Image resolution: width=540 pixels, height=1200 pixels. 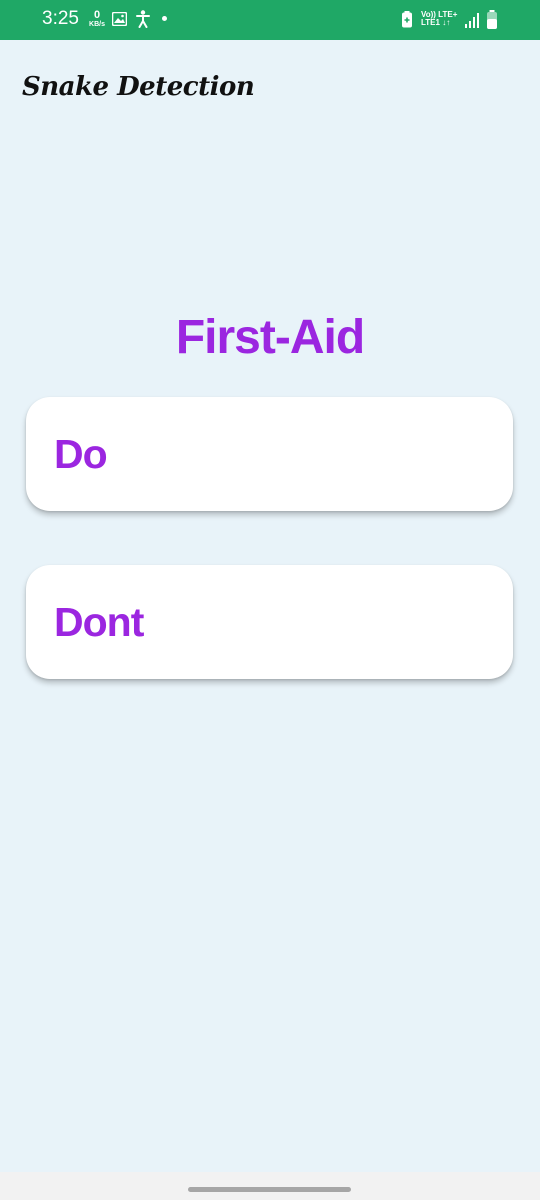 I want to click on status-time: 3:25, so click(x=60, y=18).